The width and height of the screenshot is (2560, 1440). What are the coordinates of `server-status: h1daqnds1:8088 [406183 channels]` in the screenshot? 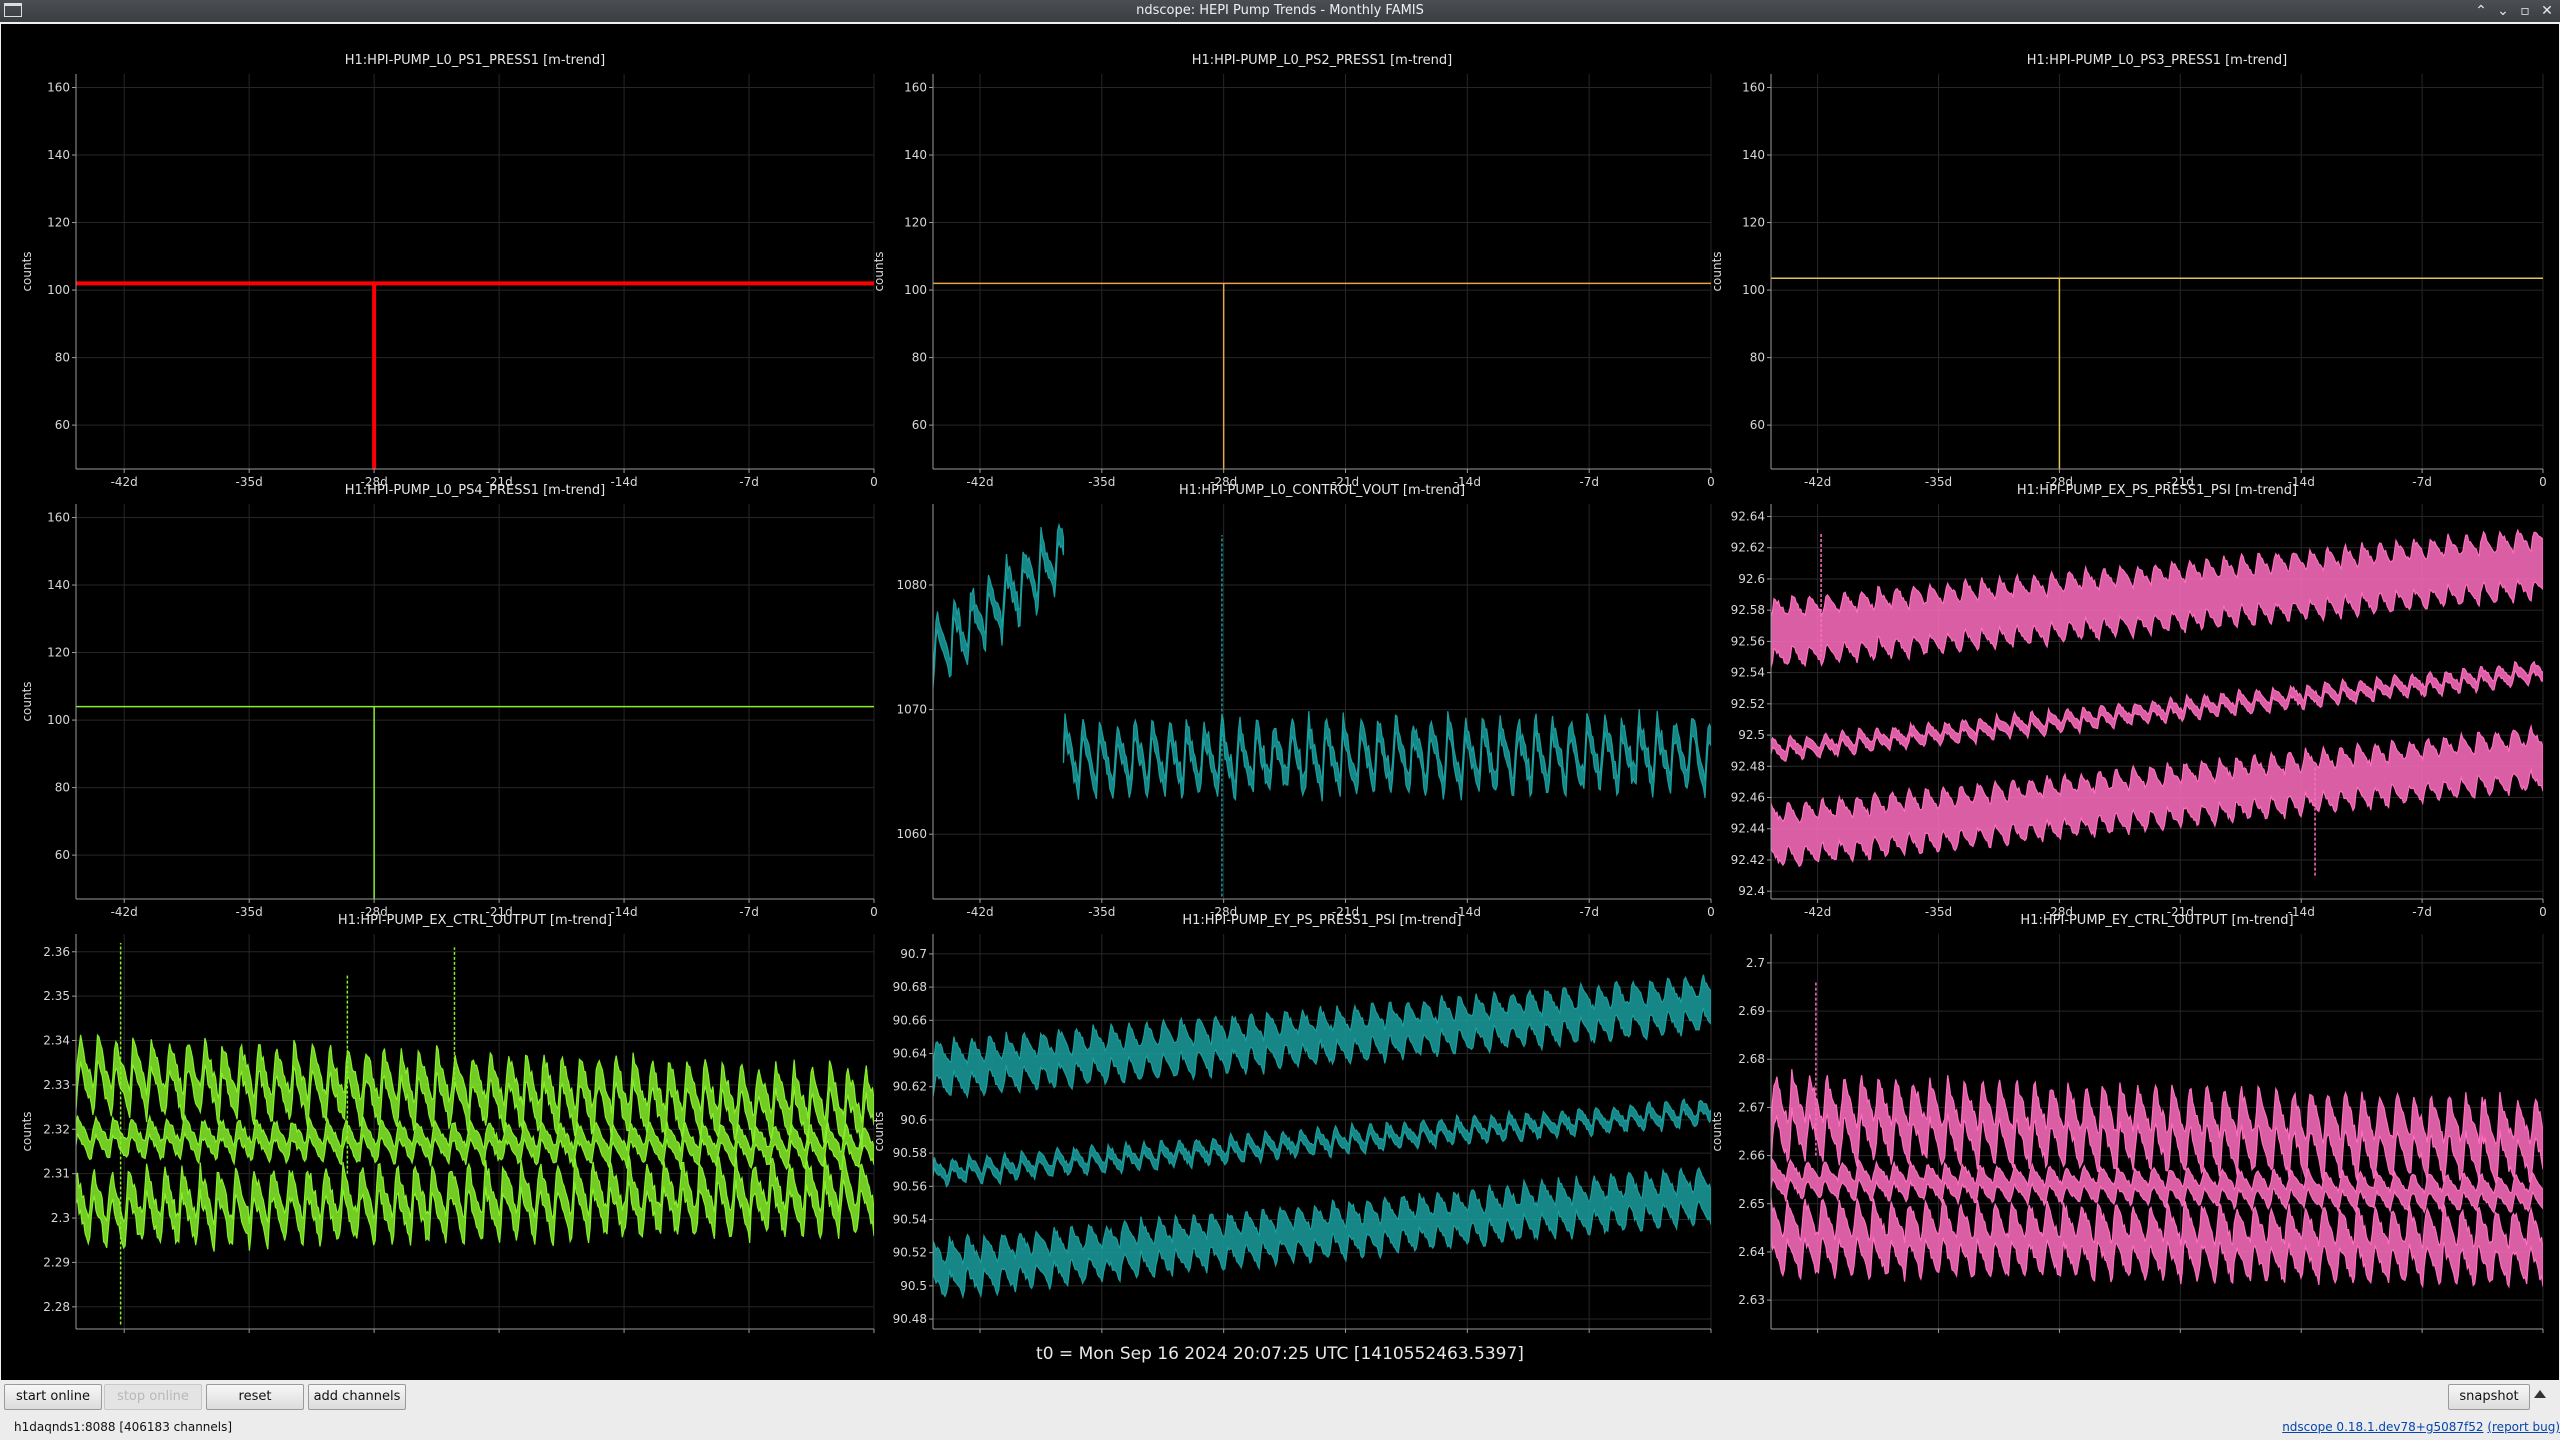 It's located at (123, 1427).